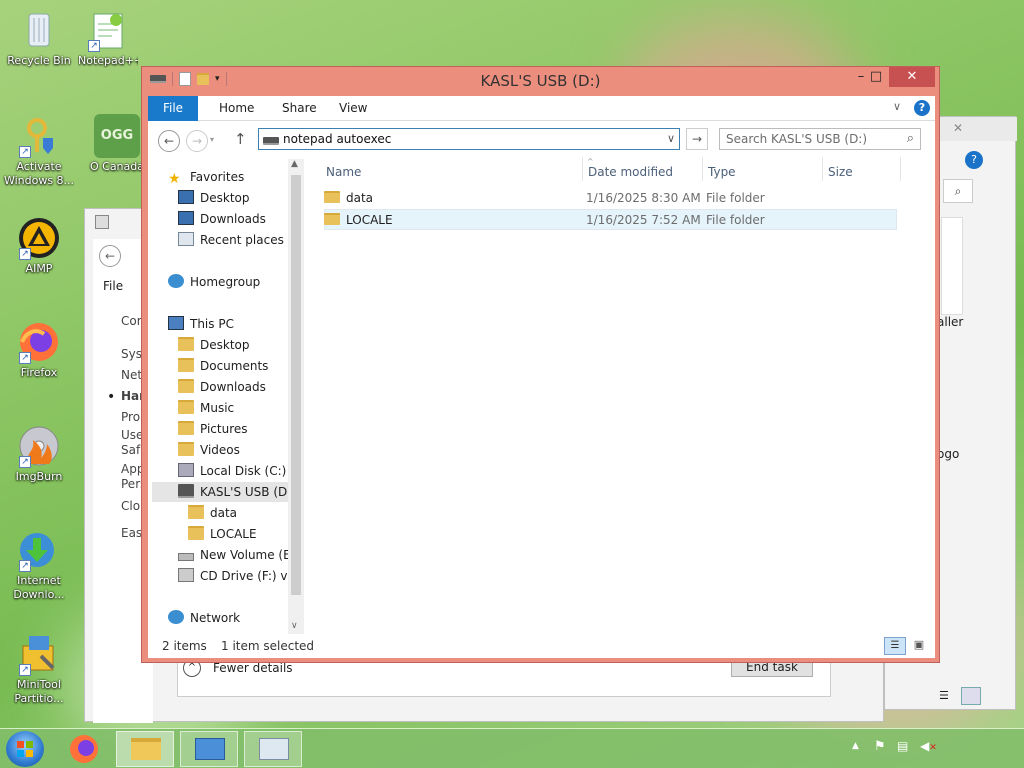 The width and height of the screenshot is (1024, 768). What do you see at coordinates (473, 139) in the screenshot?
I see `address-input` at bounding box center [473, 139].